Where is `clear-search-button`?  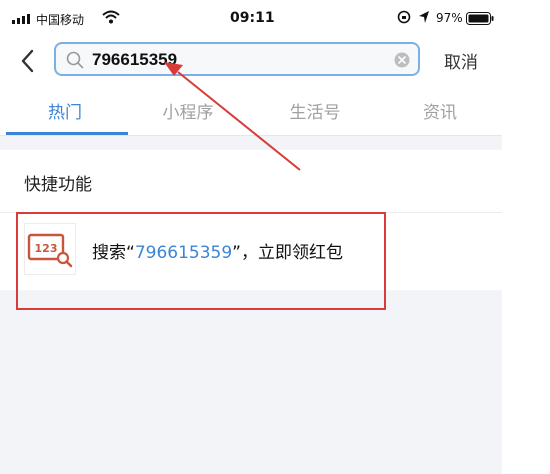
clear-search-button is located at coordinates (402, 62).